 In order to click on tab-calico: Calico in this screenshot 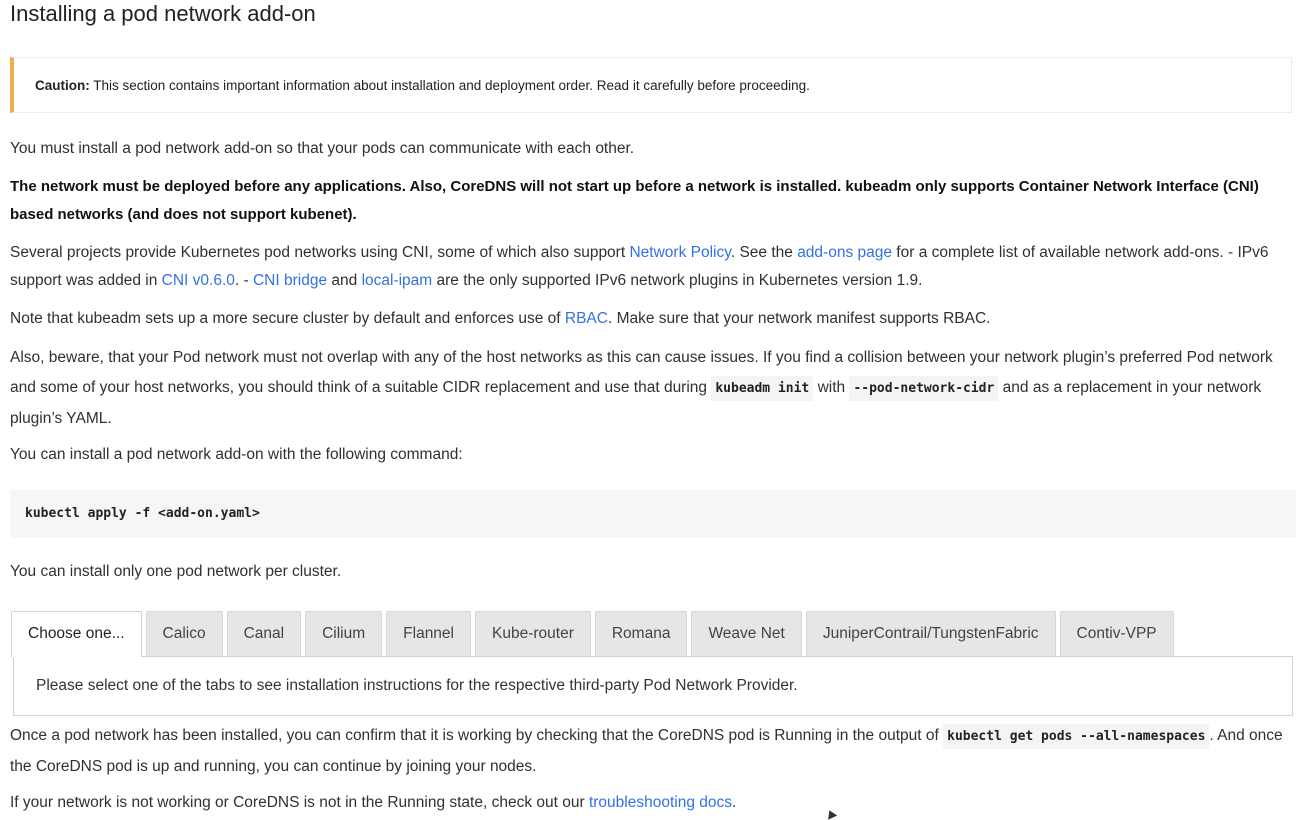, I will do `click(184, 633)`.